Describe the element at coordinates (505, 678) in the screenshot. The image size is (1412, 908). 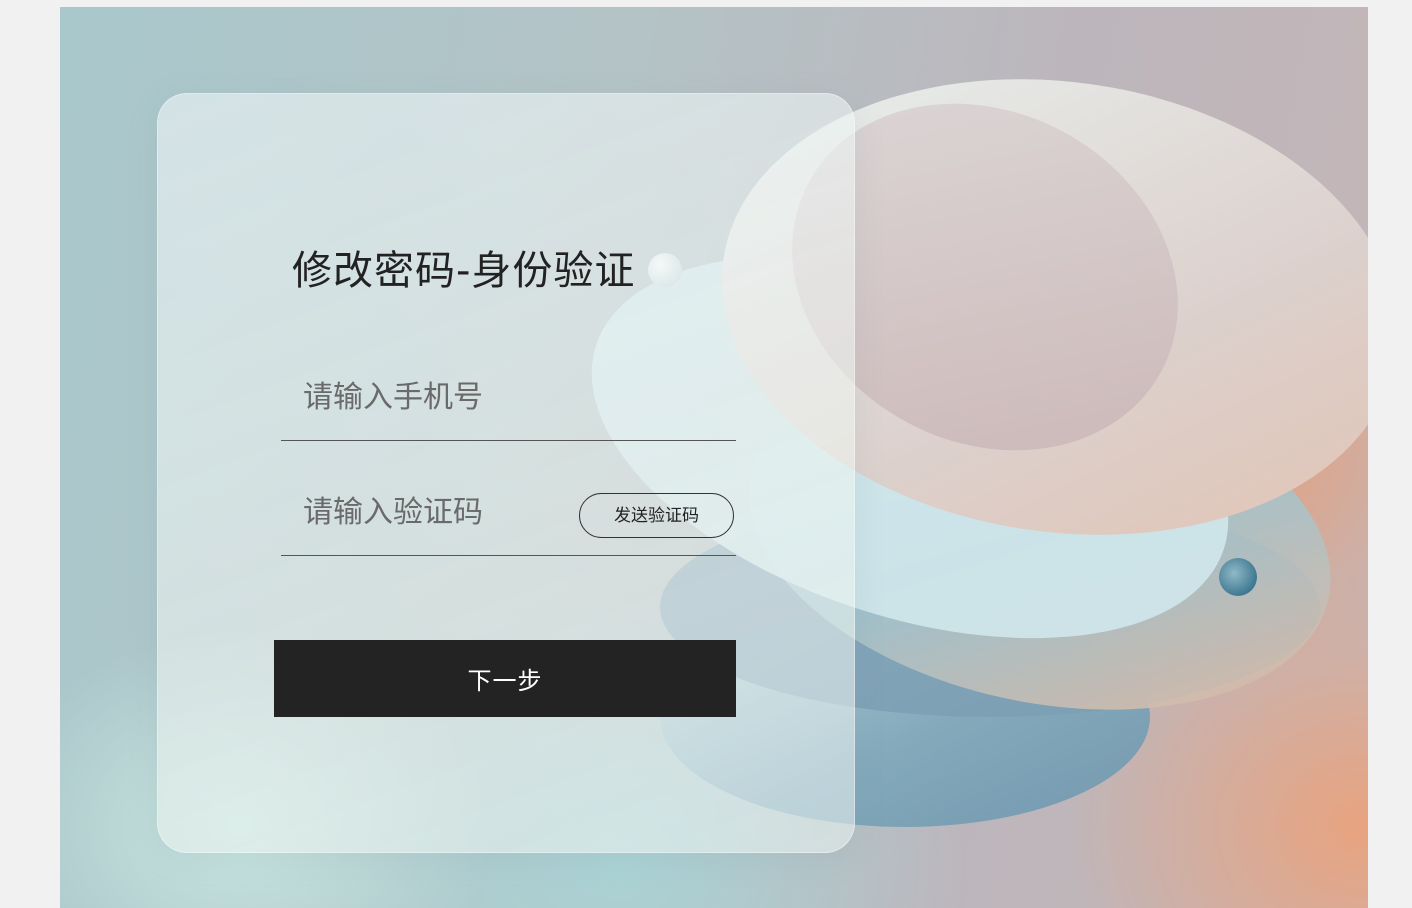
I see `next-step-button: 下一步` at that location.